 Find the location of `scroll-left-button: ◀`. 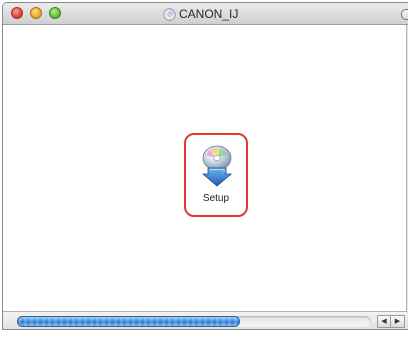

scroll-left-button: ◀ is located at coordinates (384, 321).